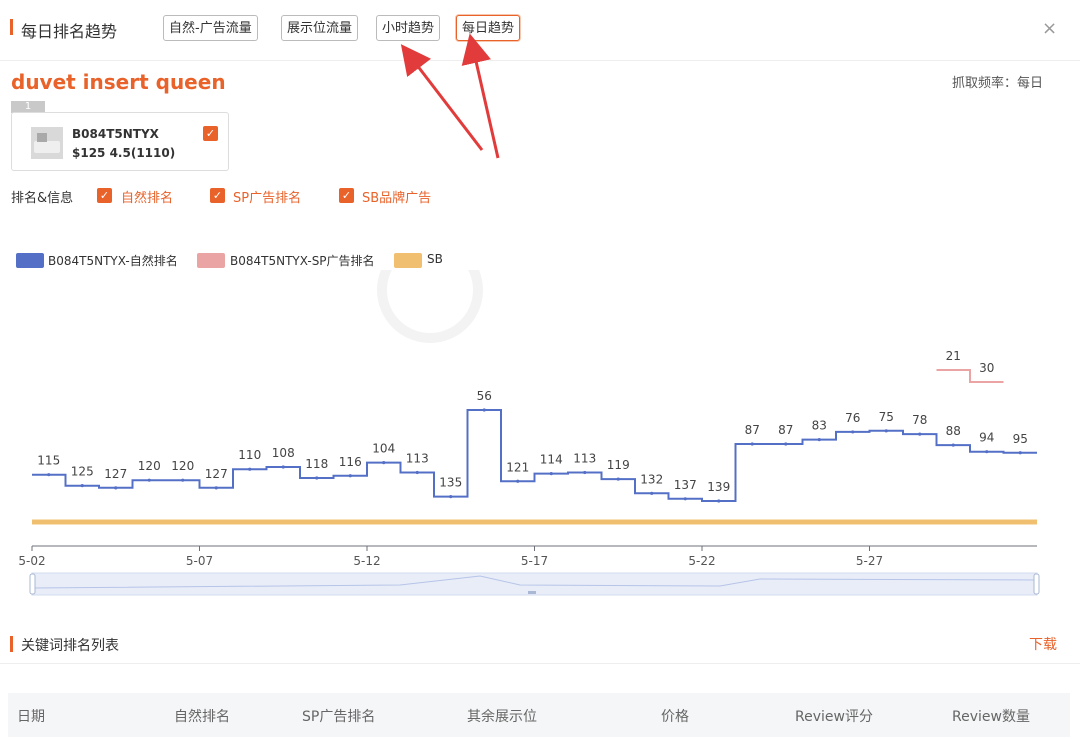  What do you see at coordinates (1036, 584) in the screenshot?
I see `data-zoom-handle-right` at bounding box center [1036, 584].